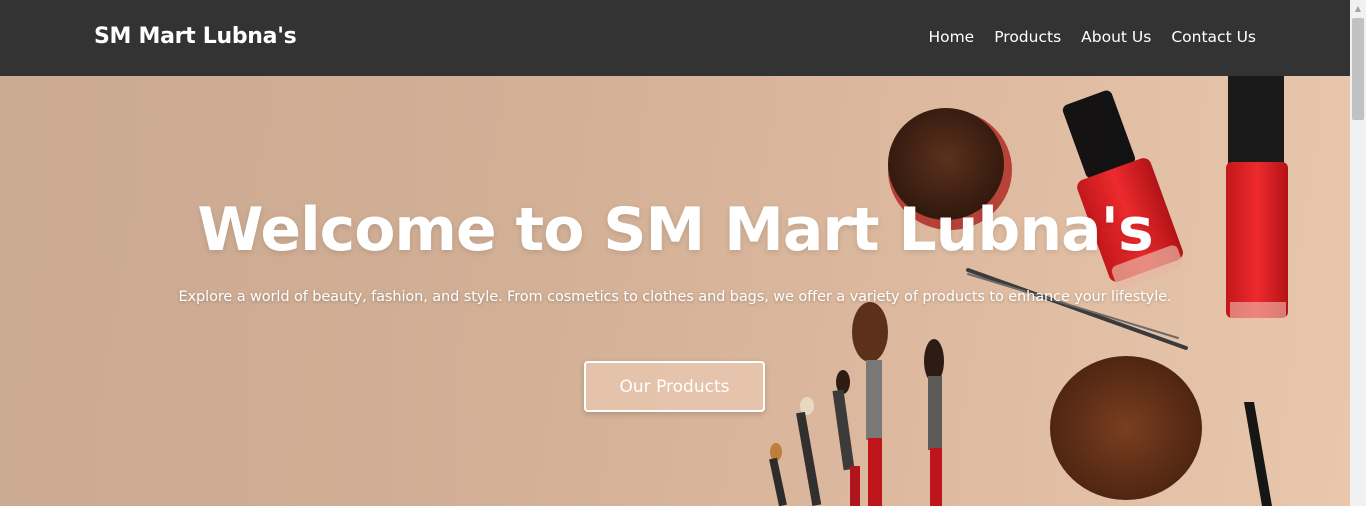 The height and width of the screenshot is (506, 1366). I want to click on page-scrollbar: ▲, so click(1358, 253).